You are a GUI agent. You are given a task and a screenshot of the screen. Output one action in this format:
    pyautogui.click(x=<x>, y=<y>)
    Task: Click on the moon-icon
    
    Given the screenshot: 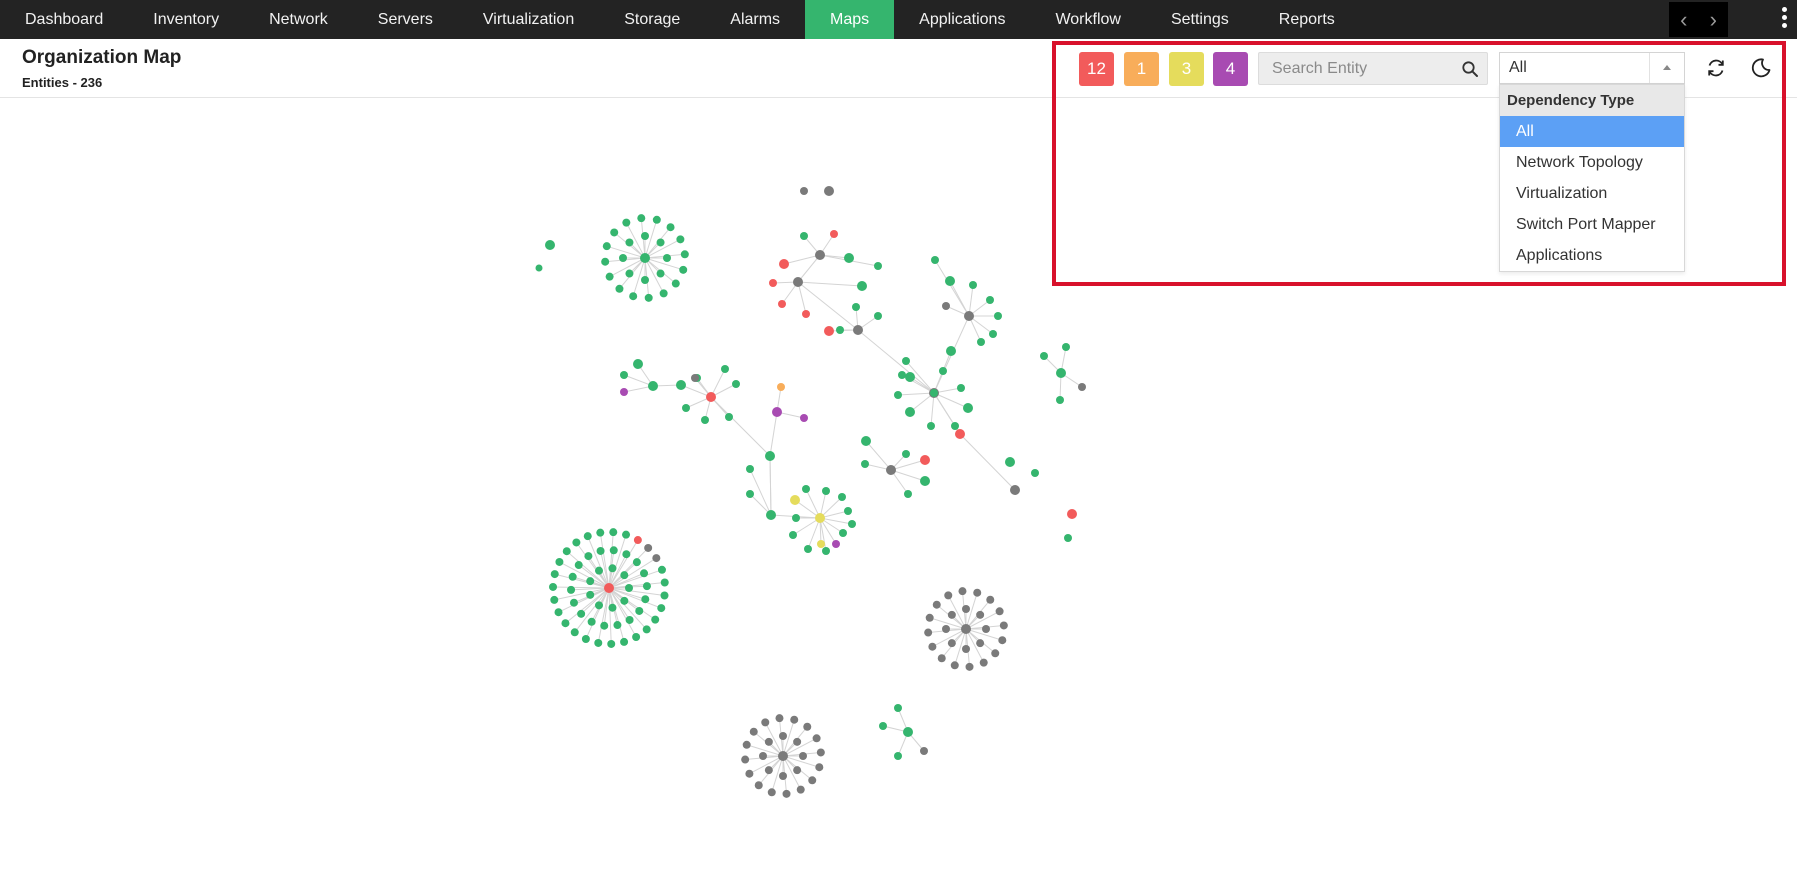 What is the action you would take?
    pyautogui.click(x=1761, y=68)
    